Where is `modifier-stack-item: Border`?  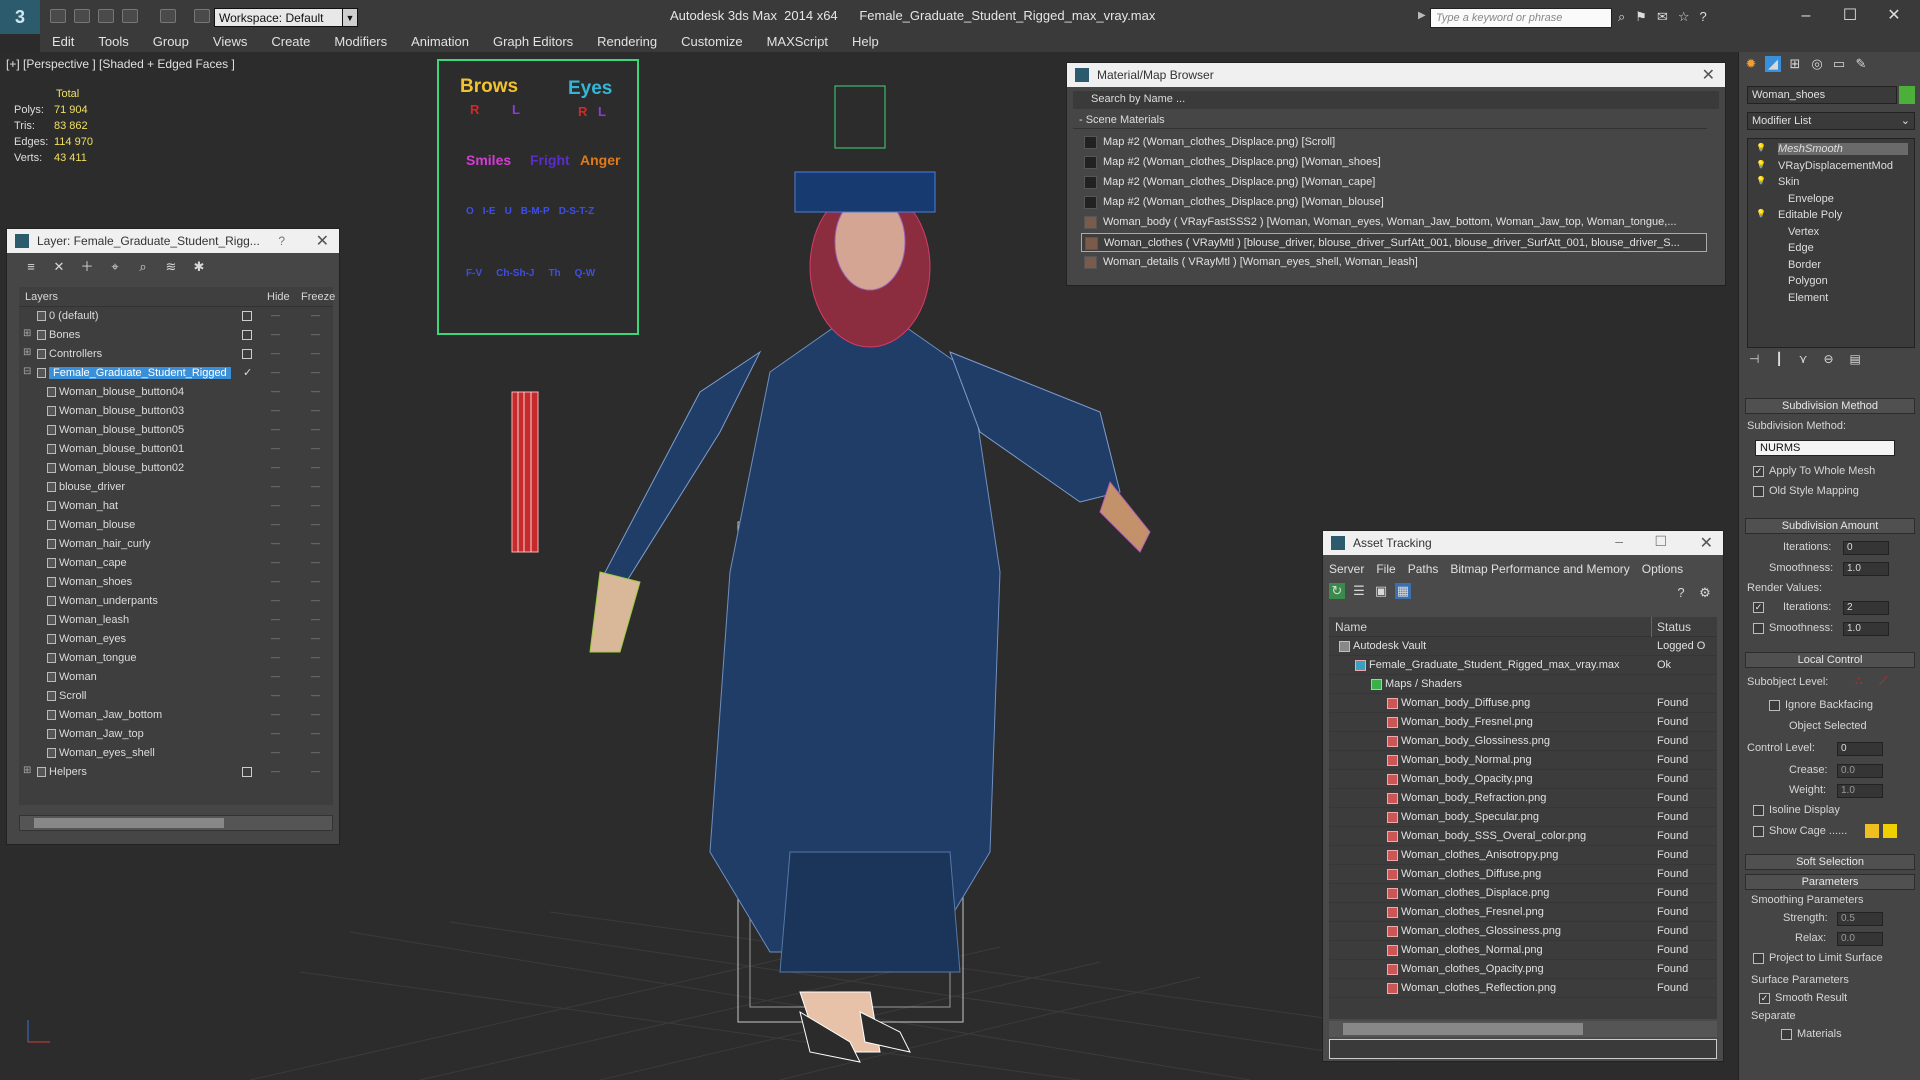 modifier-stack-item: Border is located at coordinates (1804, 265).